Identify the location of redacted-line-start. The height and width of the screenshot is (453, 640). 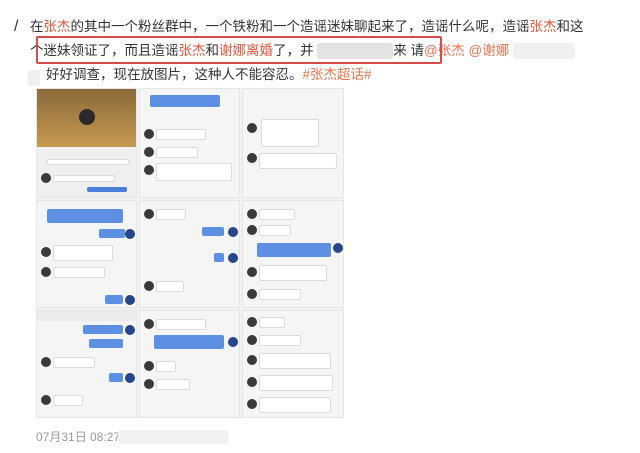
(34, 78).